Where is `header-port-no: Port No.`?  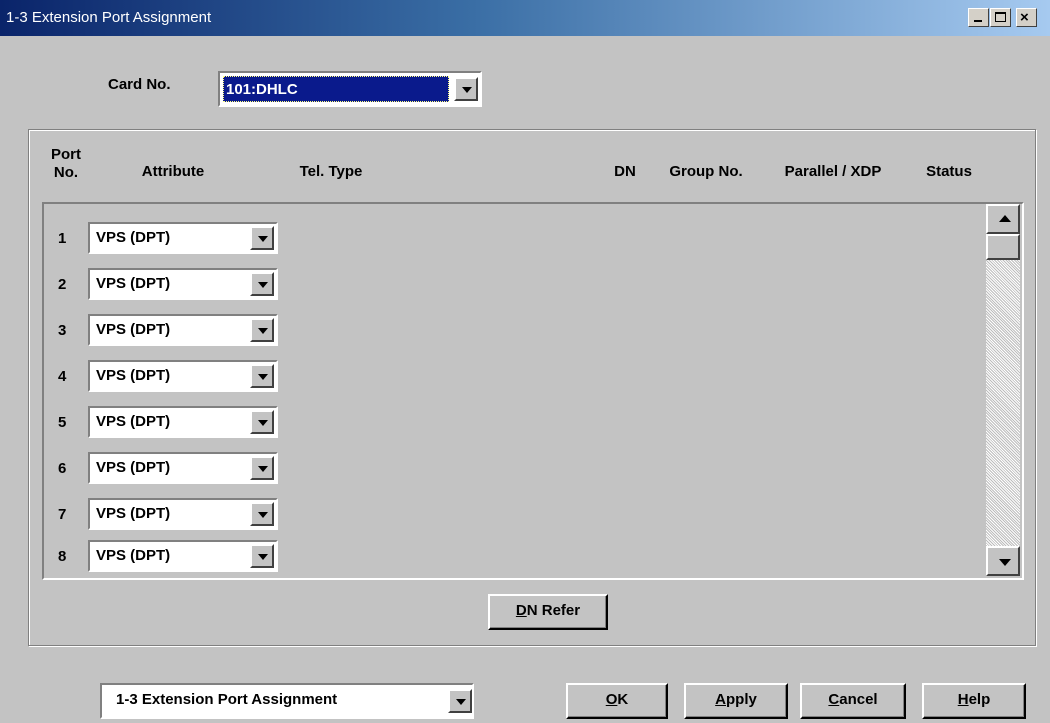
header-port-no: Port No. is located at coordinates (66, 164).